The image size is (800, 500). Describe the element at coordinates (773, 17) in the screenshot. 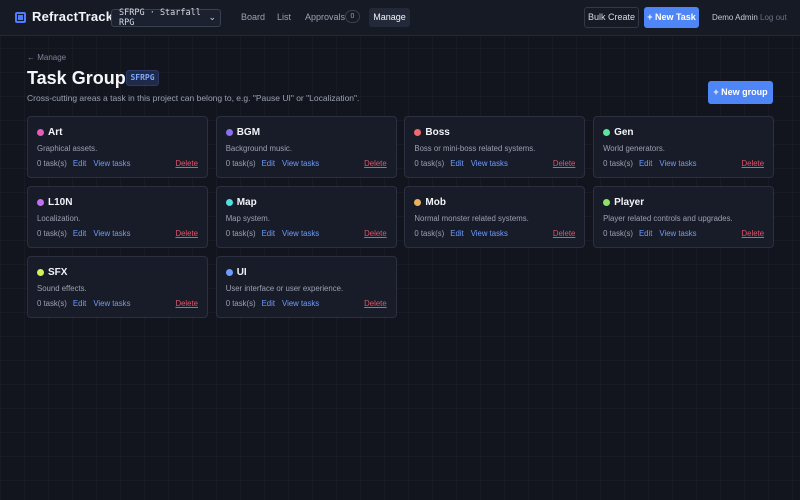

I see `logout-link: Log out` at that location.